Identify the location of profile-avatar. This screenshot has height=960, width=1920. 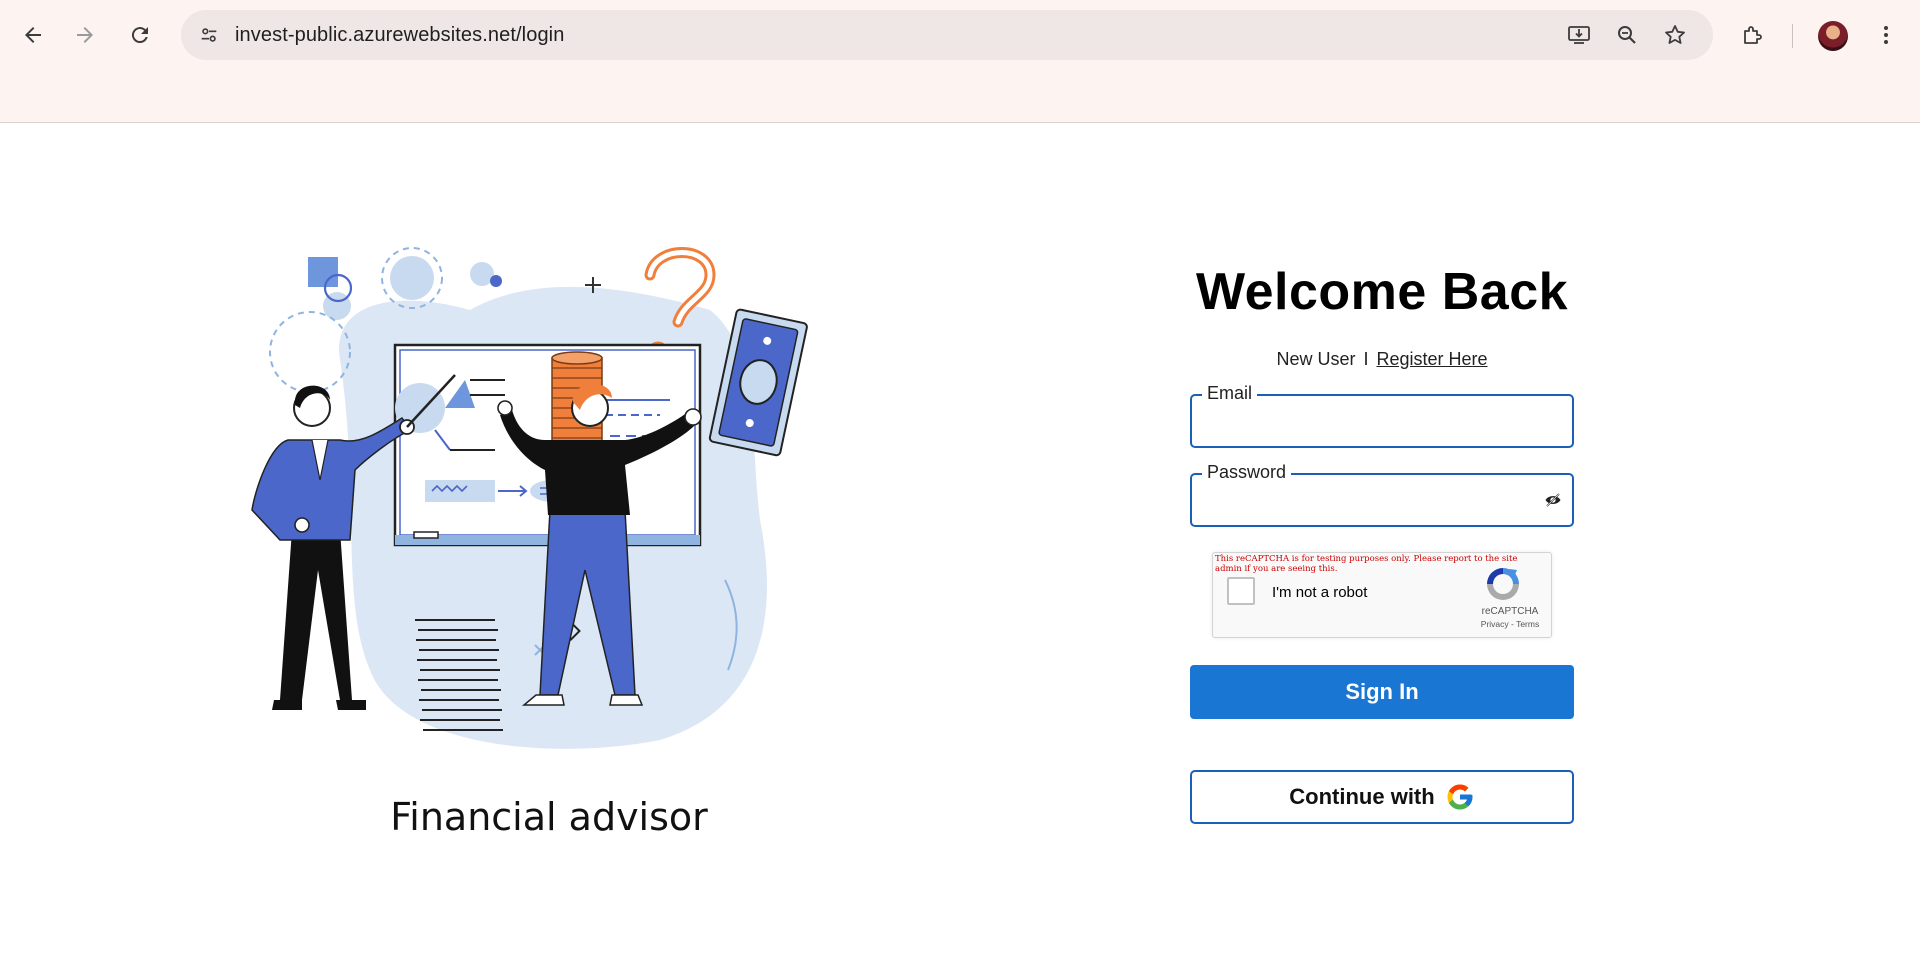
(1833, 36).